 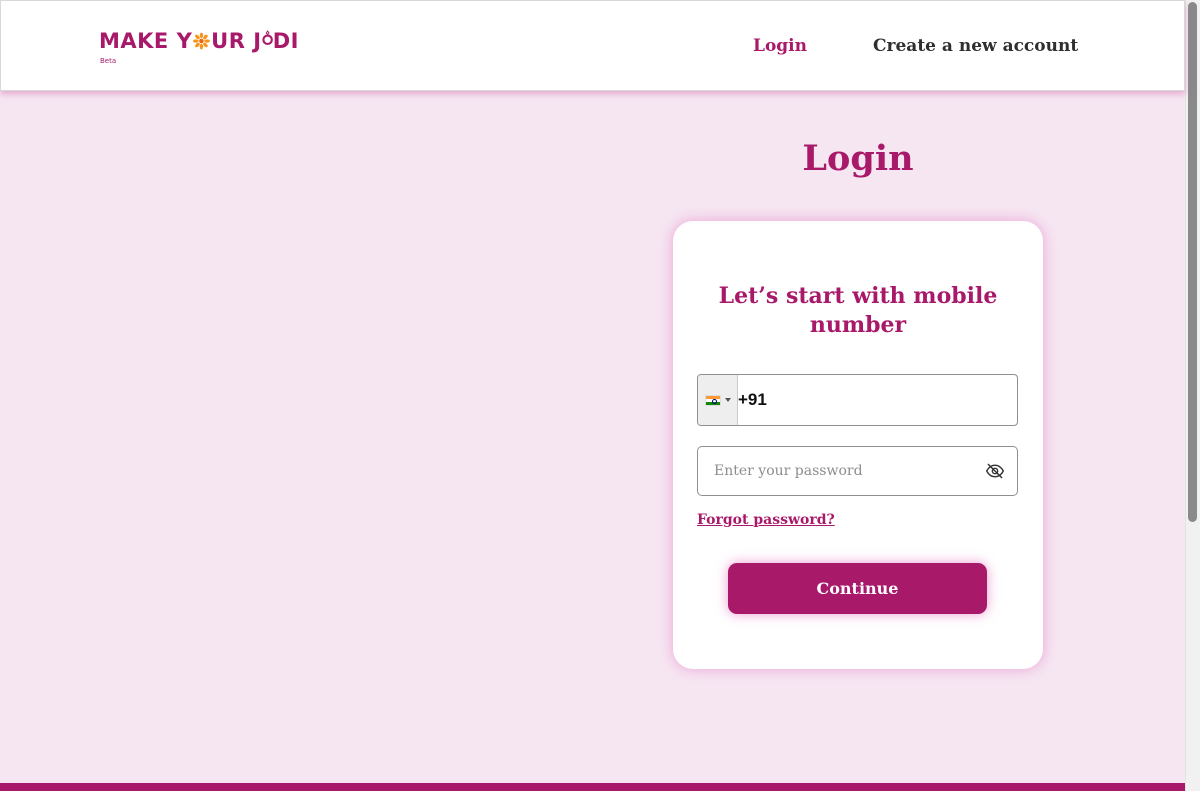 What do you see at coordinates (202, 41) in the screenshot?
I see `marigold-flower-icon` at bounding box center [202, 41].